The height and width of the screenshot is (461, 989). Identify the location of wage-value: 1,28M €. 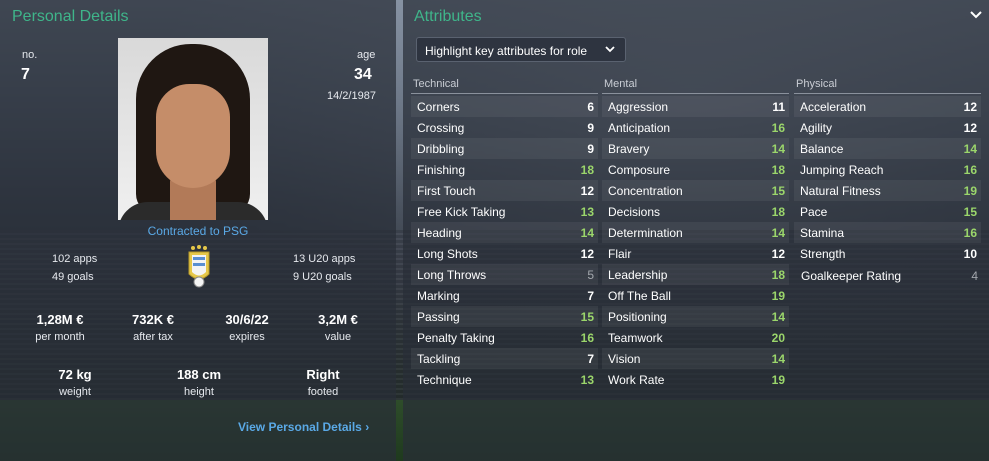
(60, 319).